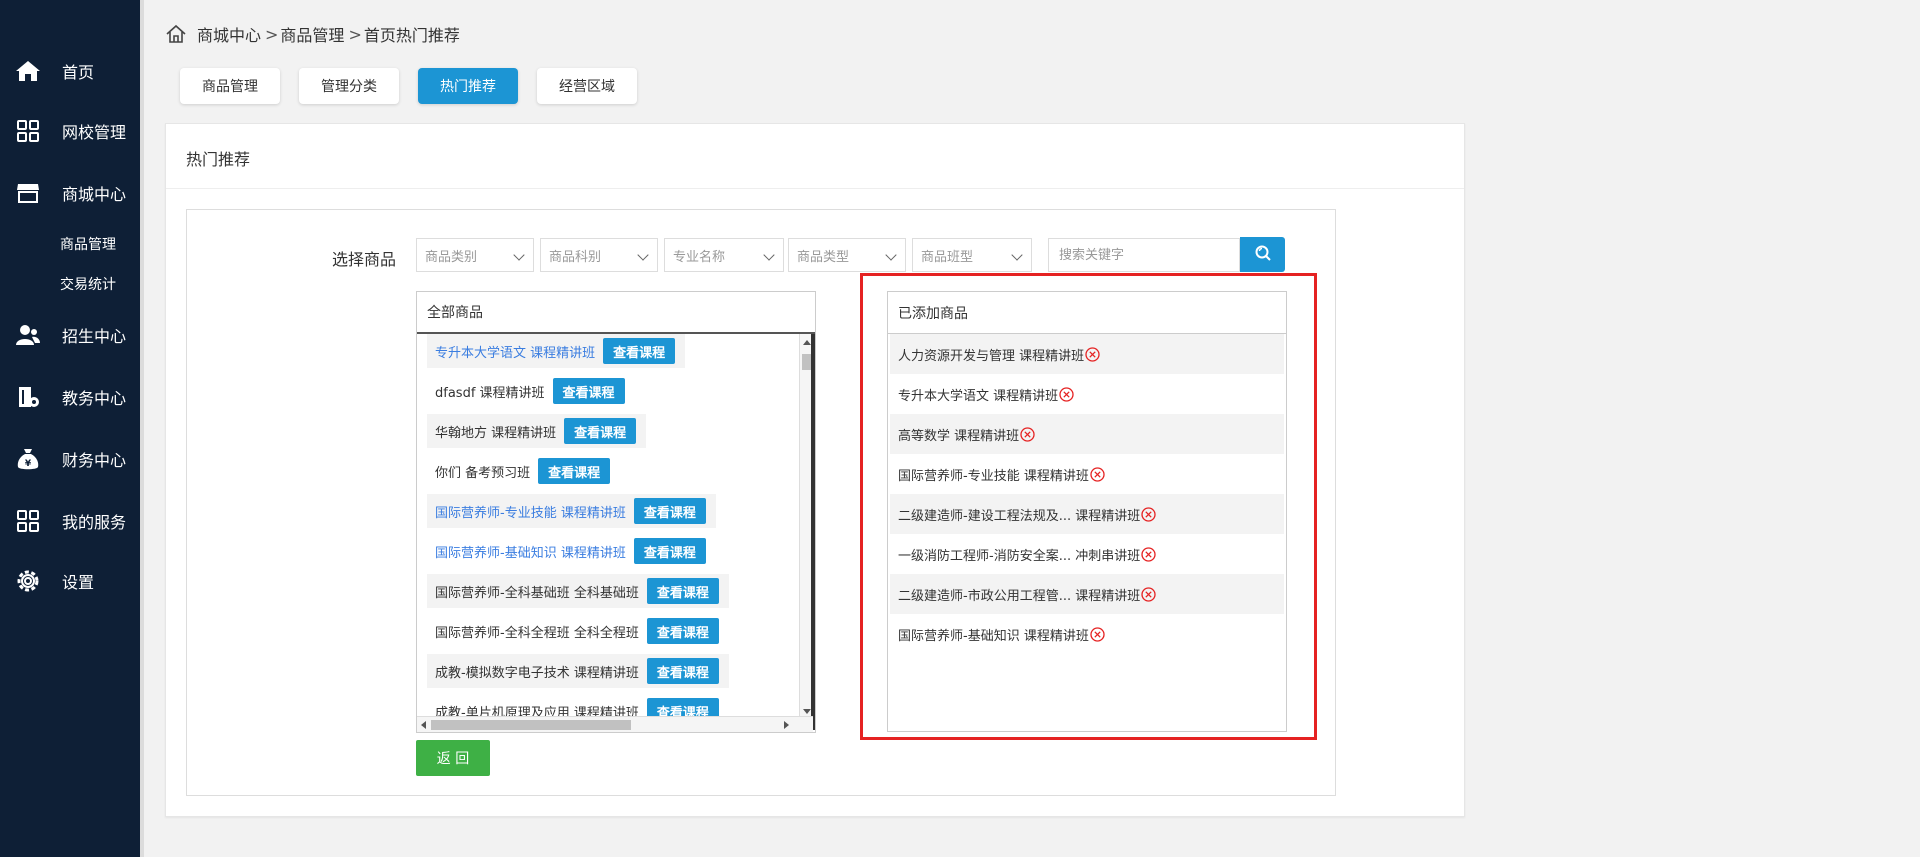 This screenshot has width=1920, height=857. I want to click on type-select: 商品类型, so click(847, 255).